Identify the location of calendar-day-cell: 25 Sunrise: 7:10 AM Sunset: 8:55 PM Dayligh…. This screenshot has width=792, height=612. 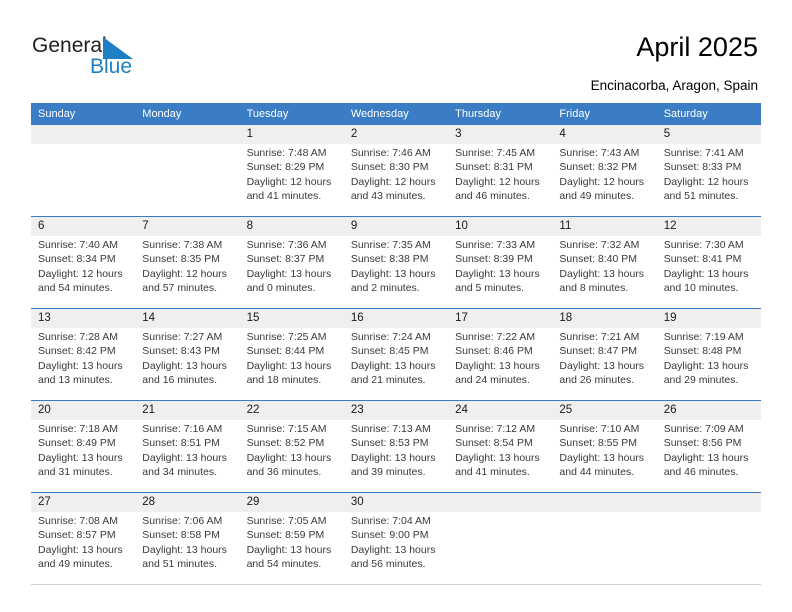
(604, 446).